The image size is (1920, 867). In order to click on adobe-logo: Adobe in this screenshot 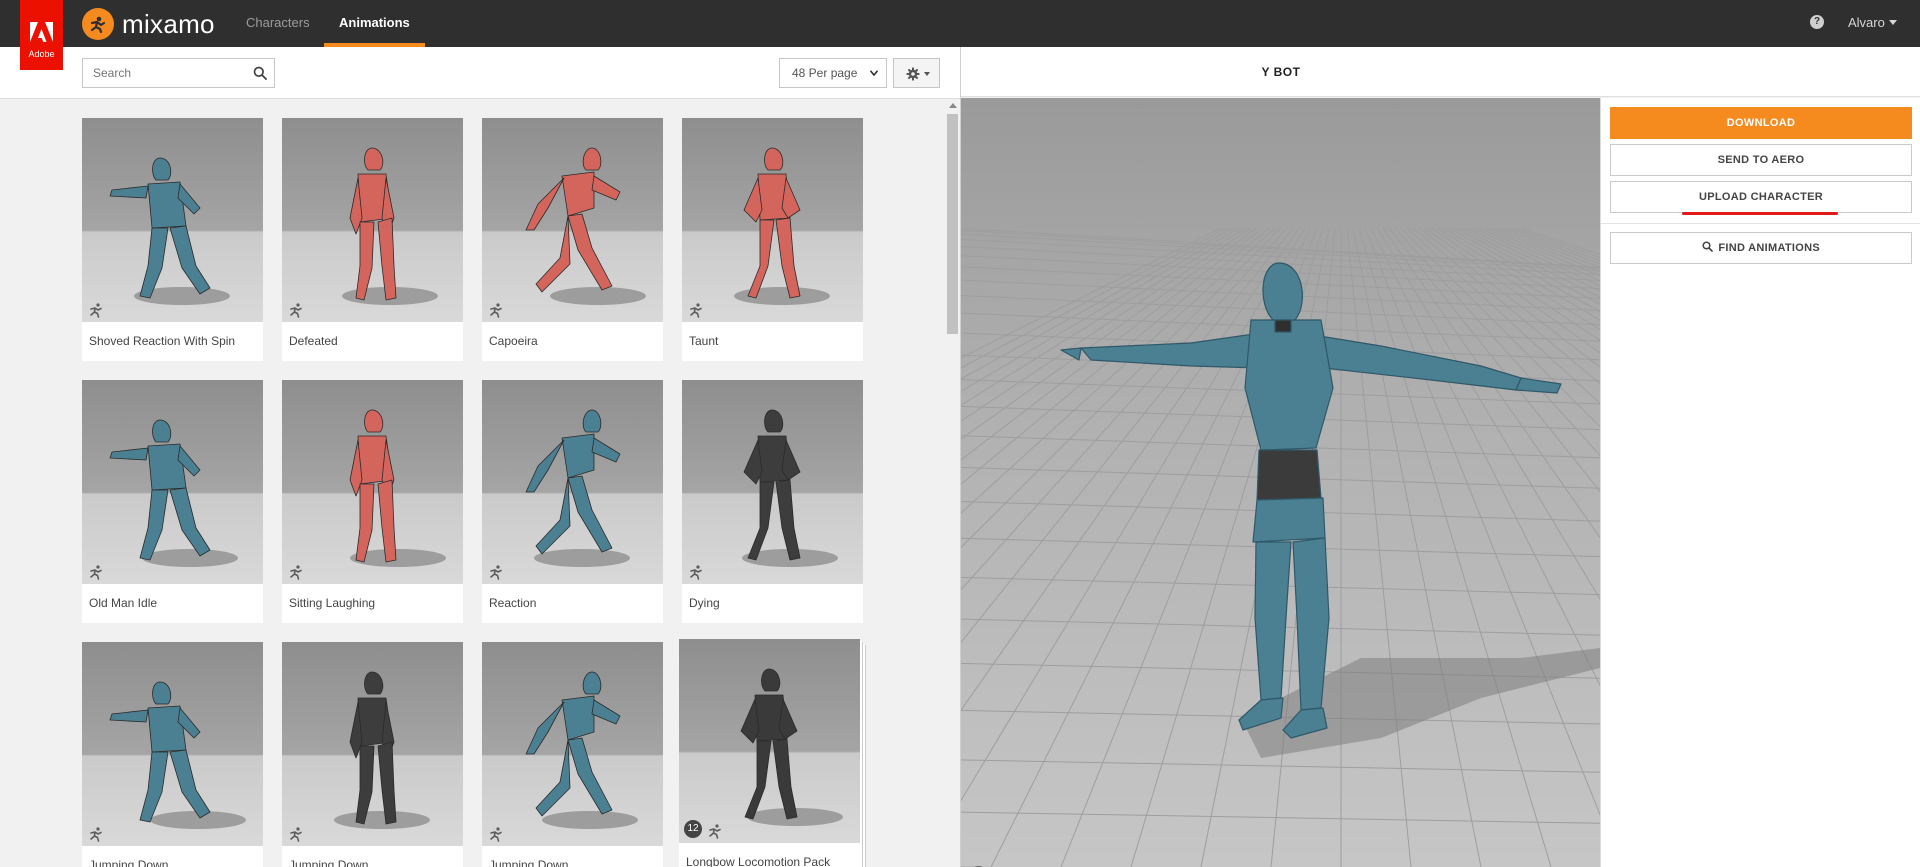, I will do `click(41, 35)`.